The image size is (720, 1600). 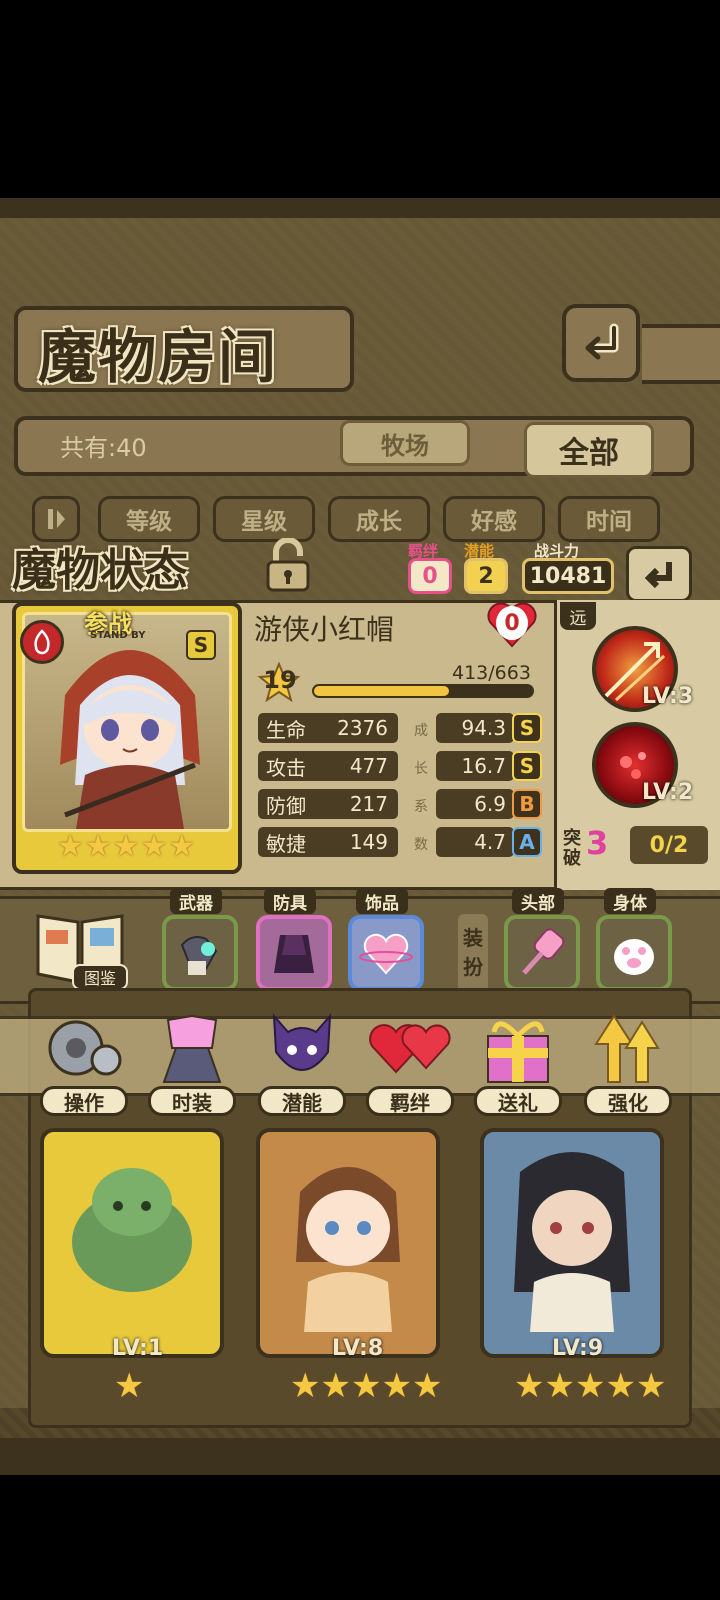 I want to click on bond-value: 0, so click(x=430, y=576).